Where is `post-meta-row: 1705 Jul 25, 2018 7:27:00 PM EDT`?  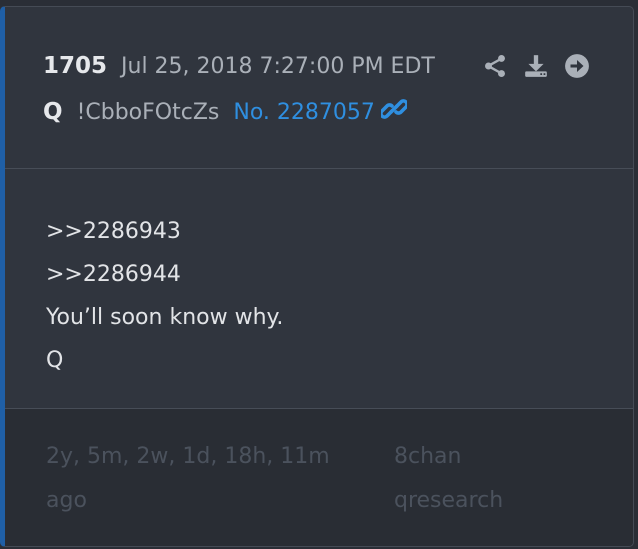 post-meta-row: 1705 Jul 25, 2018 7:27:00 PM EDT is located at coordinates (239, 66).